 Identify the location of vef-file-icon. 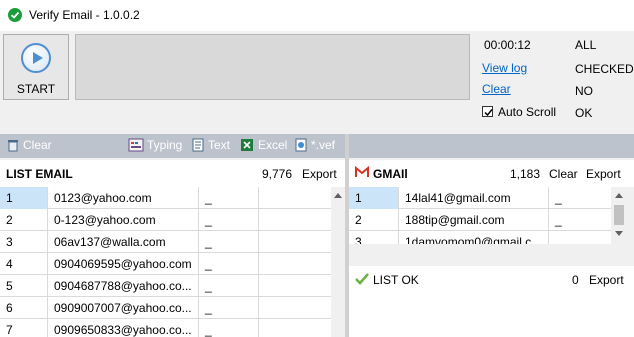
(301, 145).